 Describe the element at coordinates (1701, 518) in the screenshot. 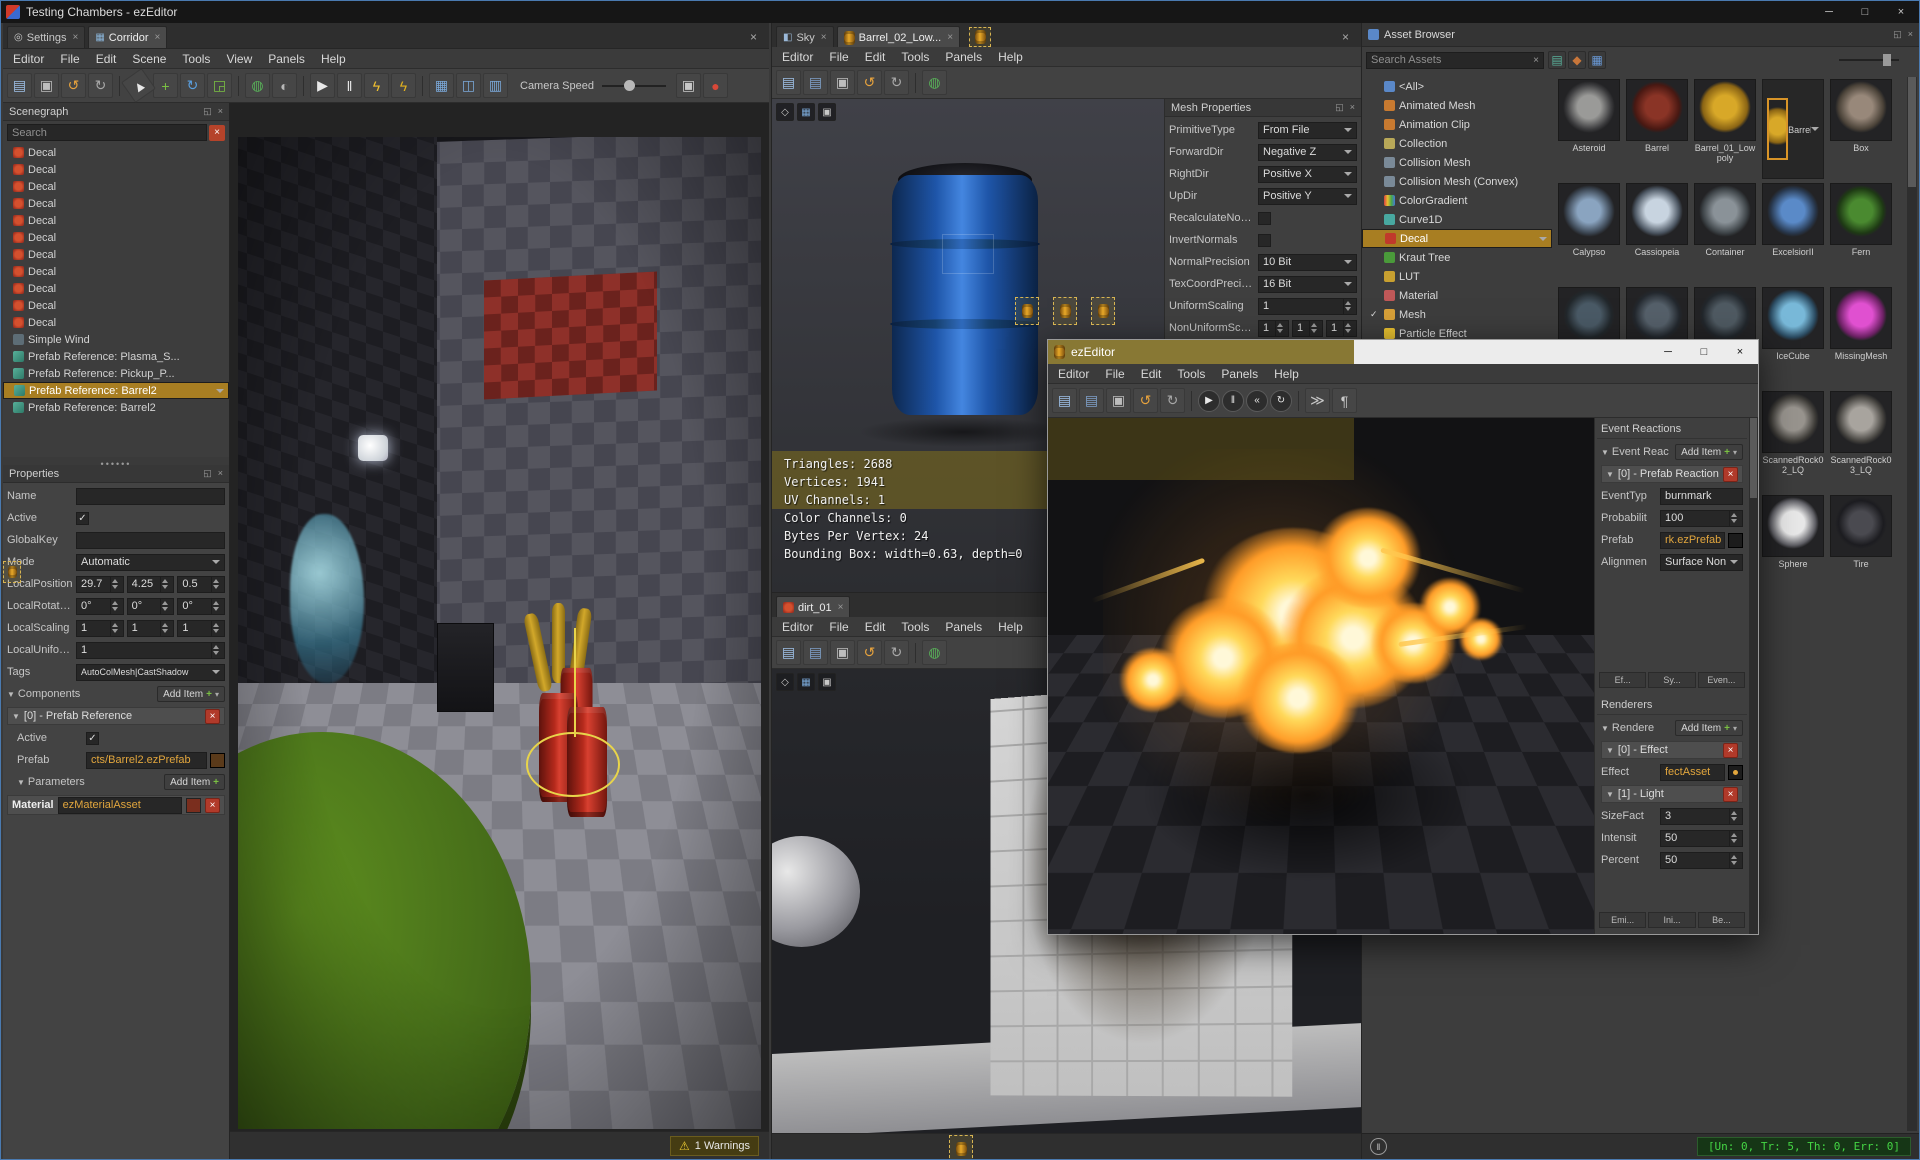

I see `probability-spinner: 100` at that location.